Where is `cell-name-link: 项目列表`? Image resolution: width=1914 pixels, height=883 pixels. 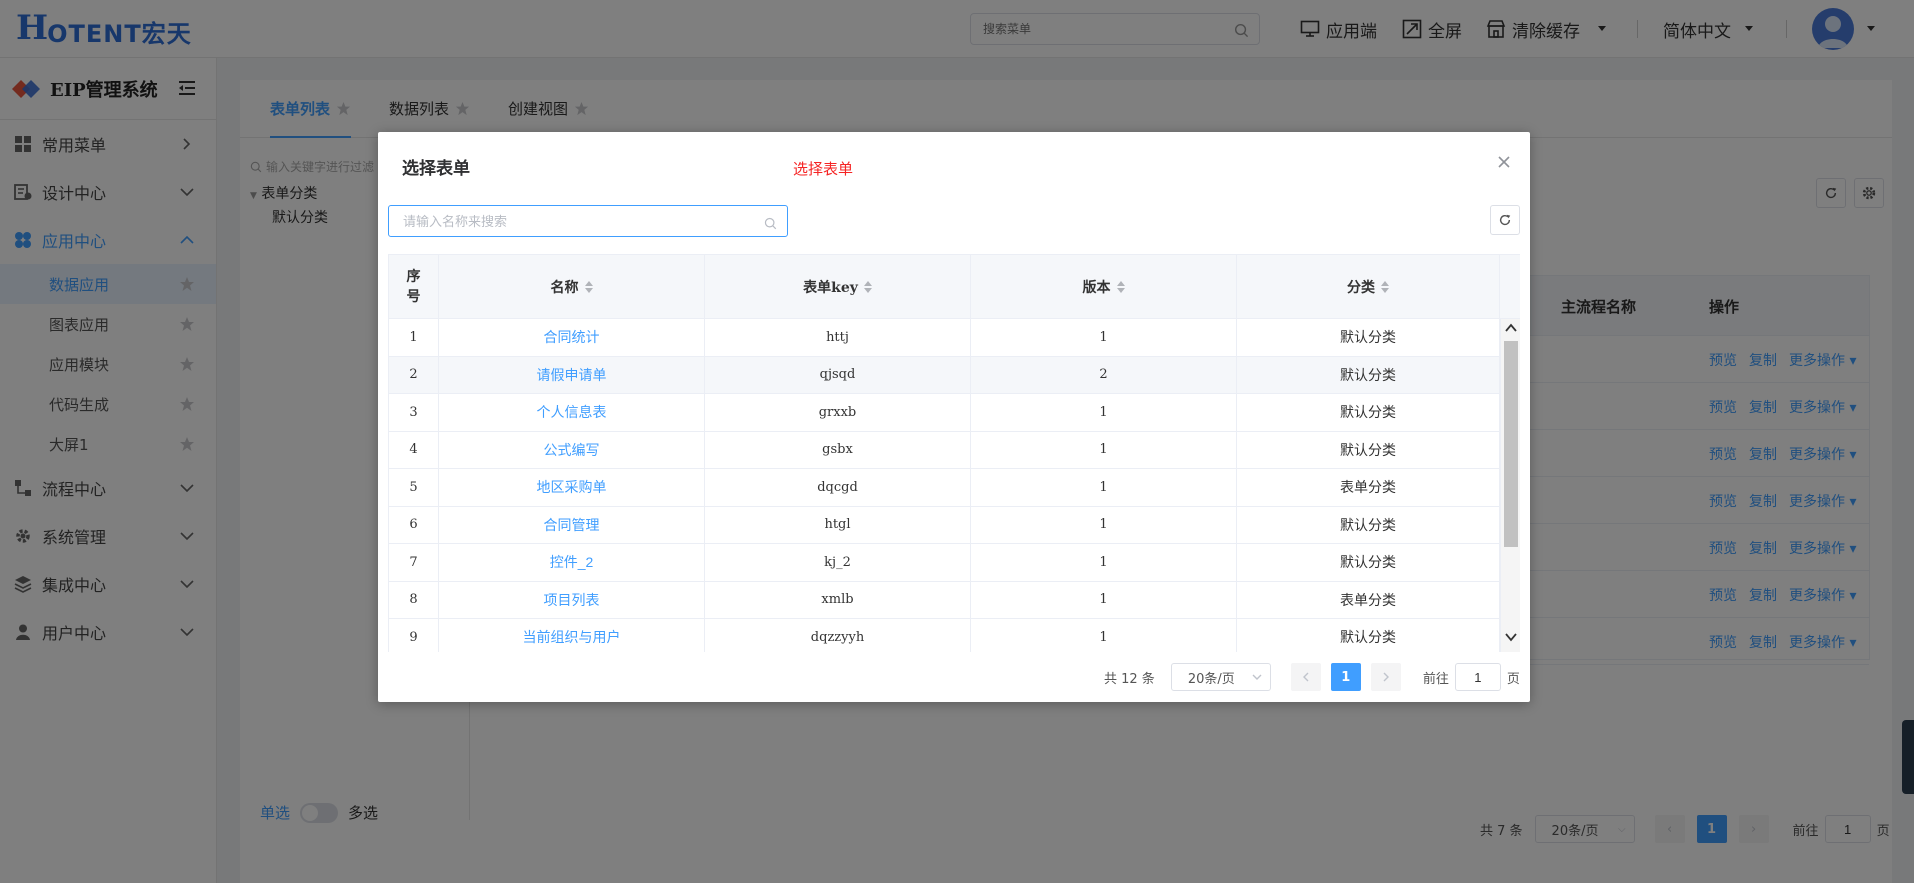
cell-name-link: 项目列表 is located at coordinates (572, 599).